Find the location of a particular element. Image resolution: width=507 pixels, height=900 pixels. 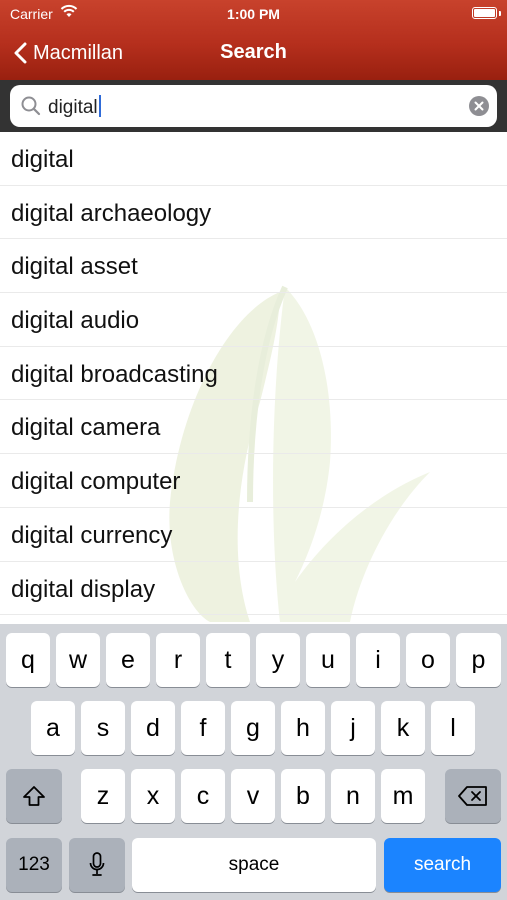

backspace-icon is located at coordinates (472, 796).